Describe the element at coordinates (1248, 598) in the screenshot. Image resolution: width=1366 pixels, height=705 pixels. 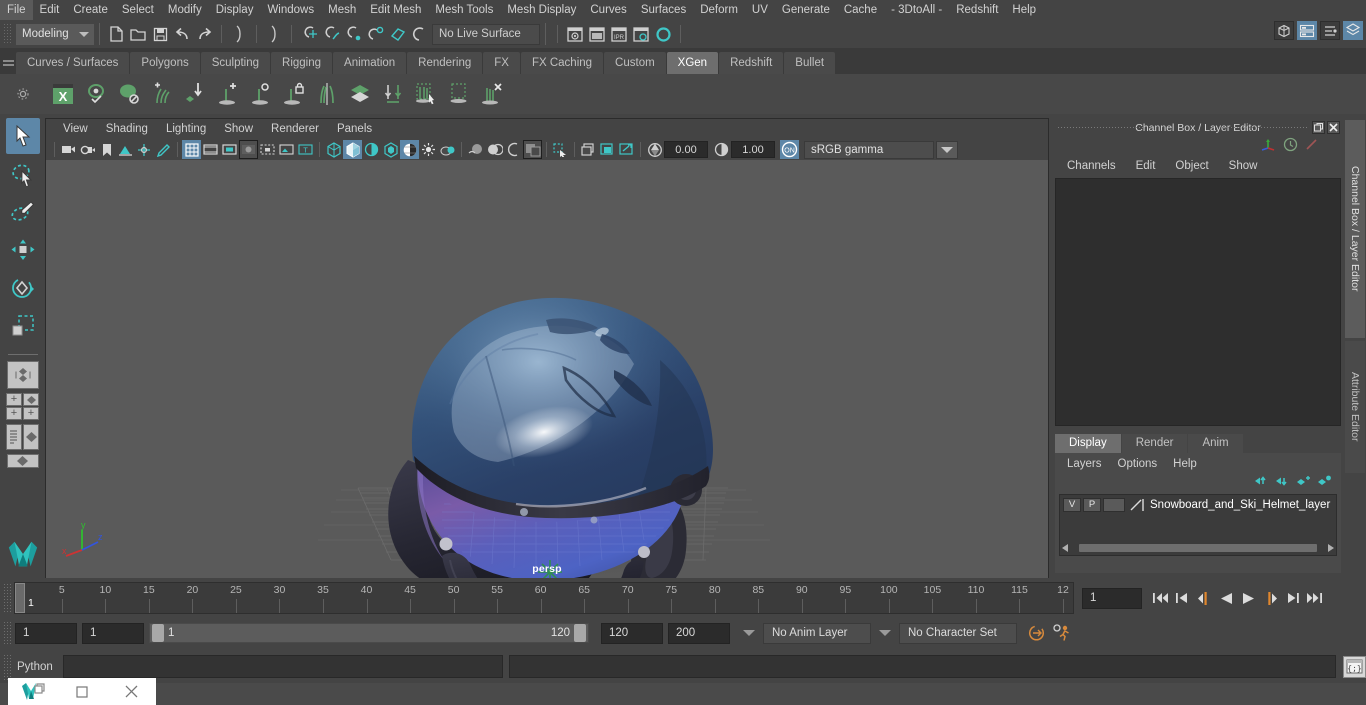
I see `play-forwards-icon` at that location.